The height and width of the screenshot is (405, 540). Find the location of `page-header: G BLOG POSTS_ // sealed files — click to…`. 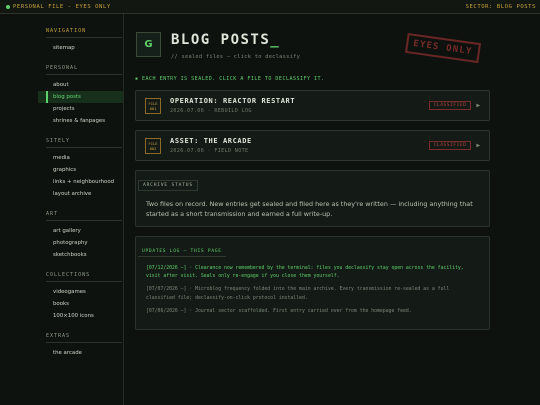

page-header: G BLOG POSTS_ // sealed files — click to… is located at coordinates (218, 46).